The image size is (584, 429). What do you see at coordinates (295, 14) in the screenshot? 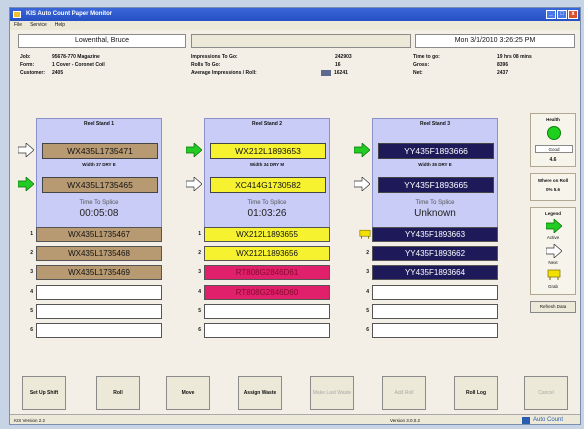
I see `title-bar: KIS Auto Count Paper Monitor _ □ x` at bounding box center [295, 14].